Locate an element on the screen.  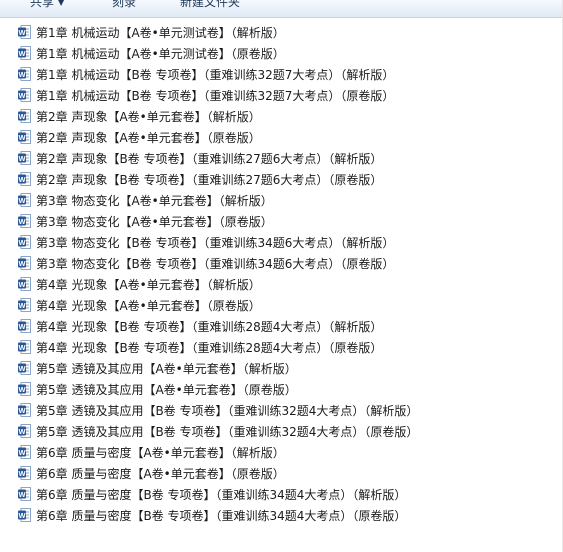
file-item: W 第4章 光现象【B卷 专项卷】（重难训练28题4大考点）（解析版） is located at coordinates (200, 326).